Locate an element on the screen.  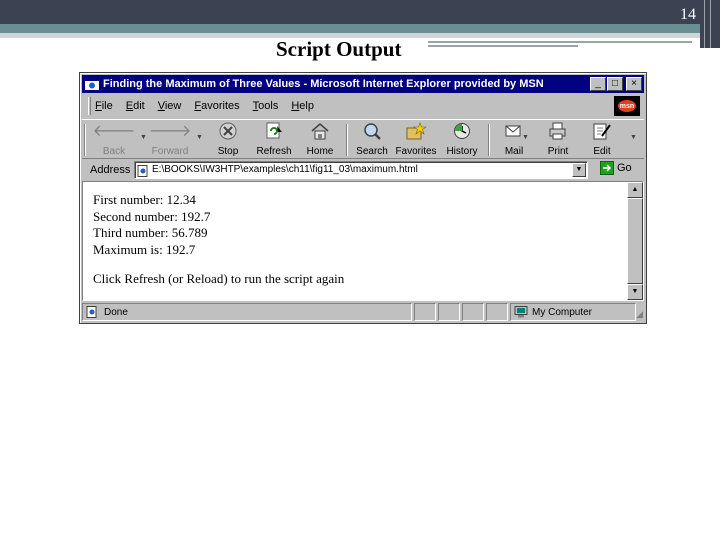
scroll-thumb is located at coordinates (635, 241).